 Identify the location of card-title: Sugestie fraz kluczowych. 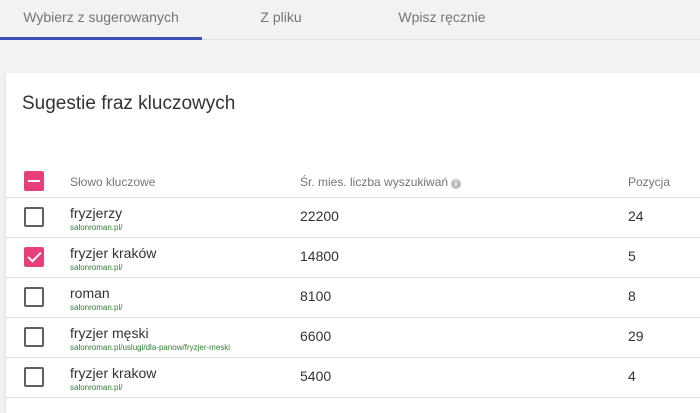
(129, 103).